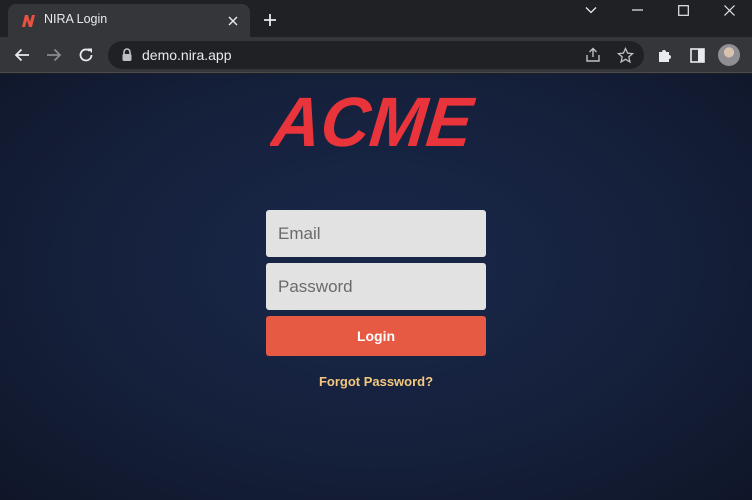 The height and width of the screenshot is (500, 752). What do you see at coordinates (729, 10) in the screenshot?
I see `close-window-icon` at bounding box center [729, 10].